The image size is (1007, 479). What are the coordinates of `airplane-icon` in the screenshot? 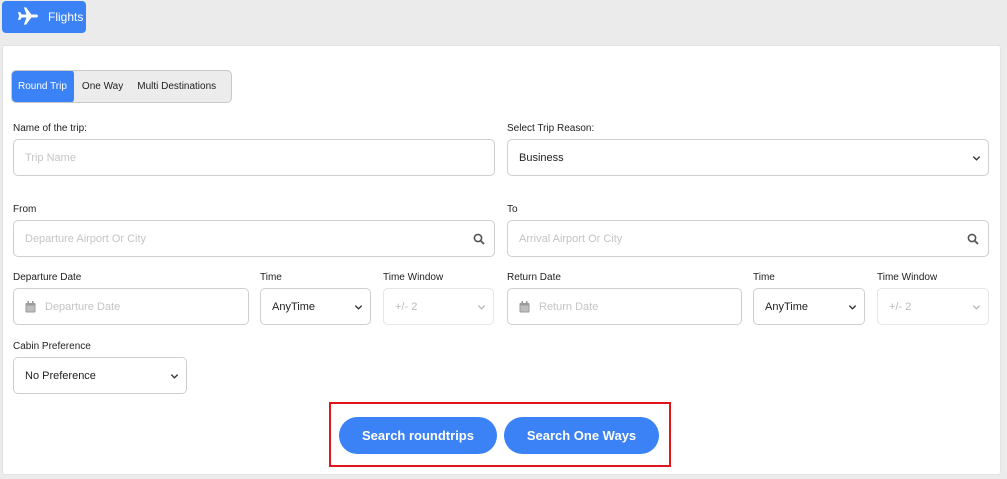 It's located at (32, 17).